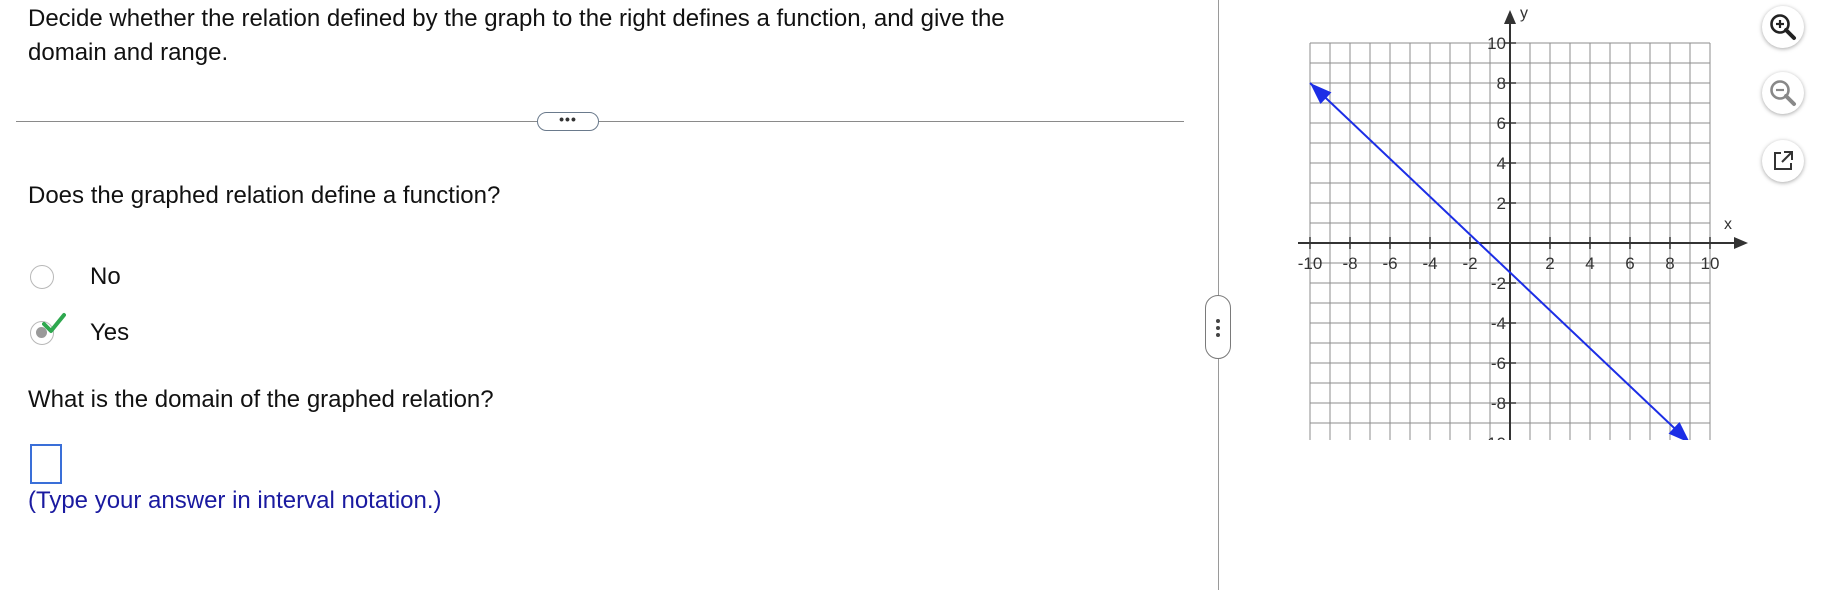 The width and height of the screenshot is (1838, 590). What do you see at coordinates (1549, 263) in the screenshot?
I see `x-tick-label: 2` at bounding box center [1549, 263].